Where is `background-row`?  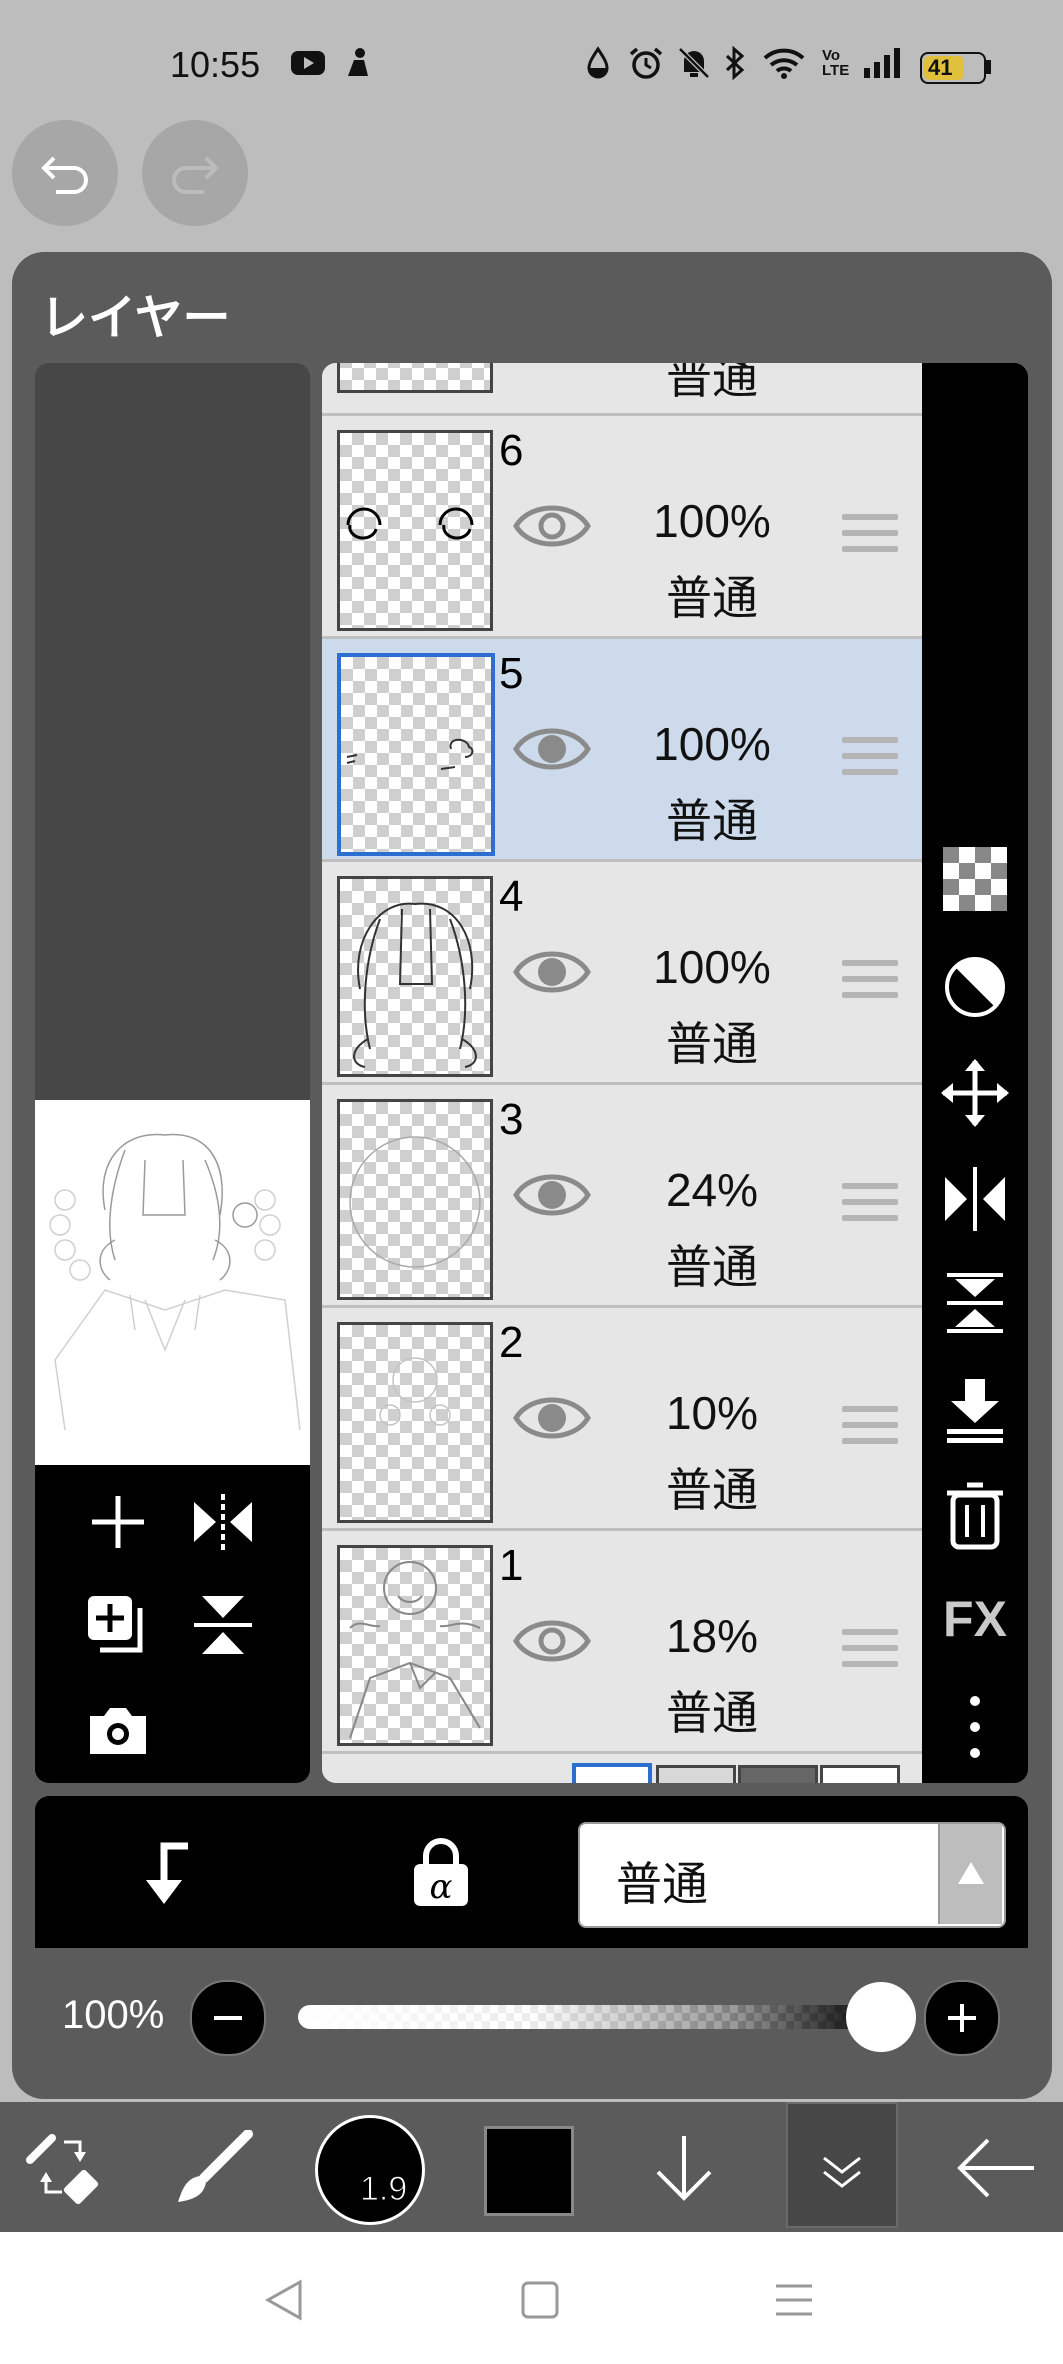 background-row is located at coordinates (622, 1769).